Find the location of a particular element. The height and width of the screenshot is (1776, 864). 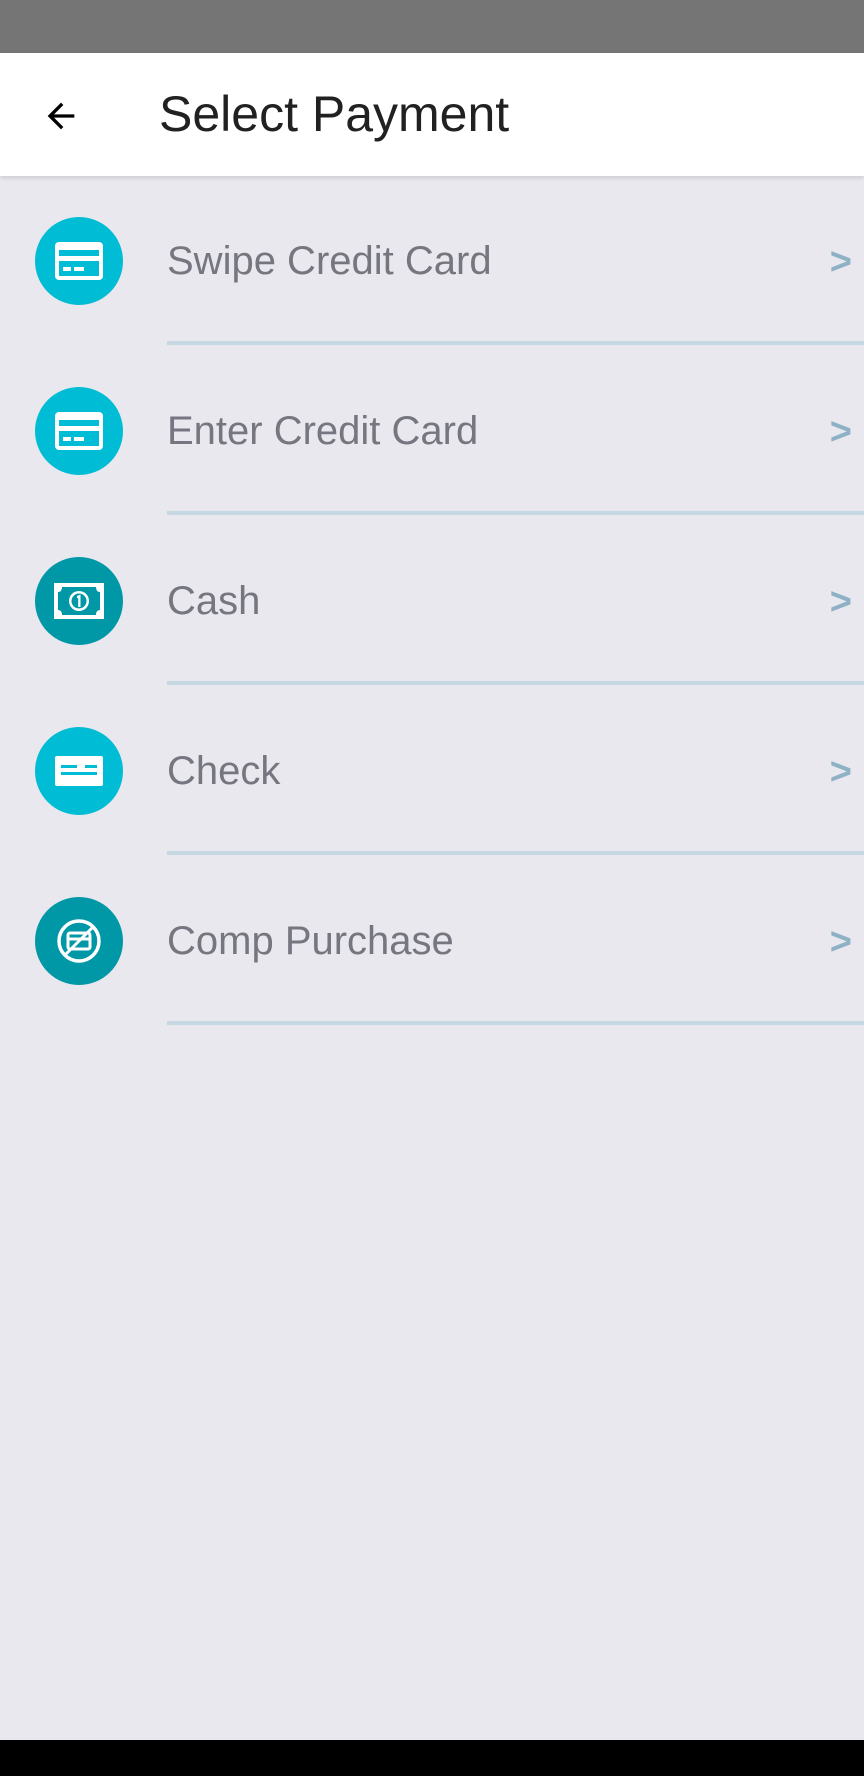

arrow-left-icon is located at coordinates (61, 116).